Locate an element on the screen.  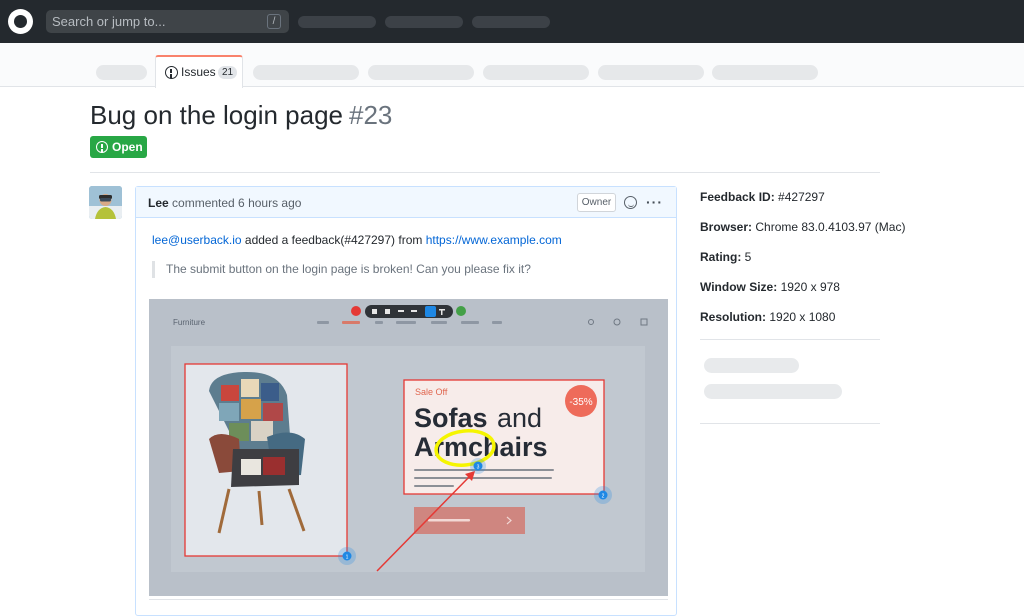
search-box: / is located at coordinates (167, 21).